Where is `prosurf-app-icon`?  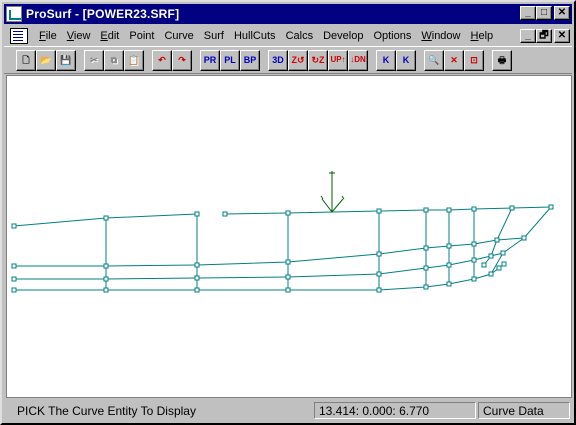 prosurf-app-icon is located at coordinates (14, 14).